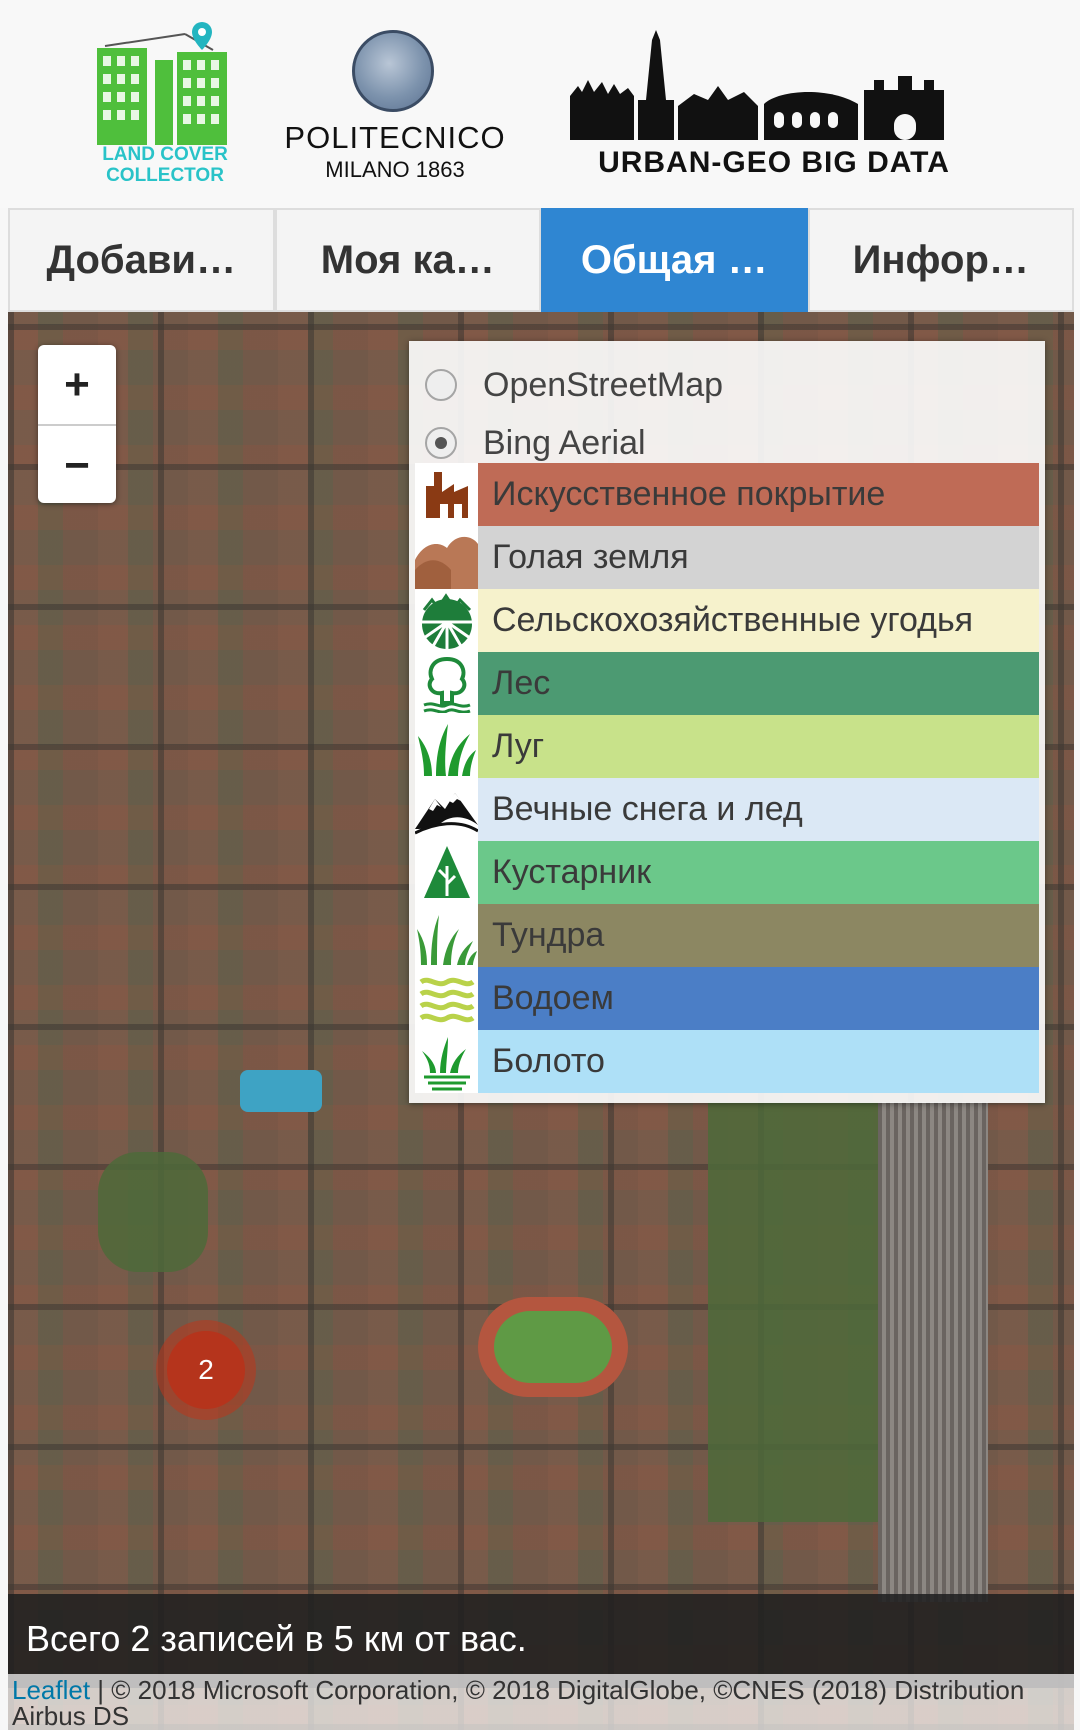 The height and width of the screenshot is (1730, 1080). I want to click on building-icon, so click(446, 494).